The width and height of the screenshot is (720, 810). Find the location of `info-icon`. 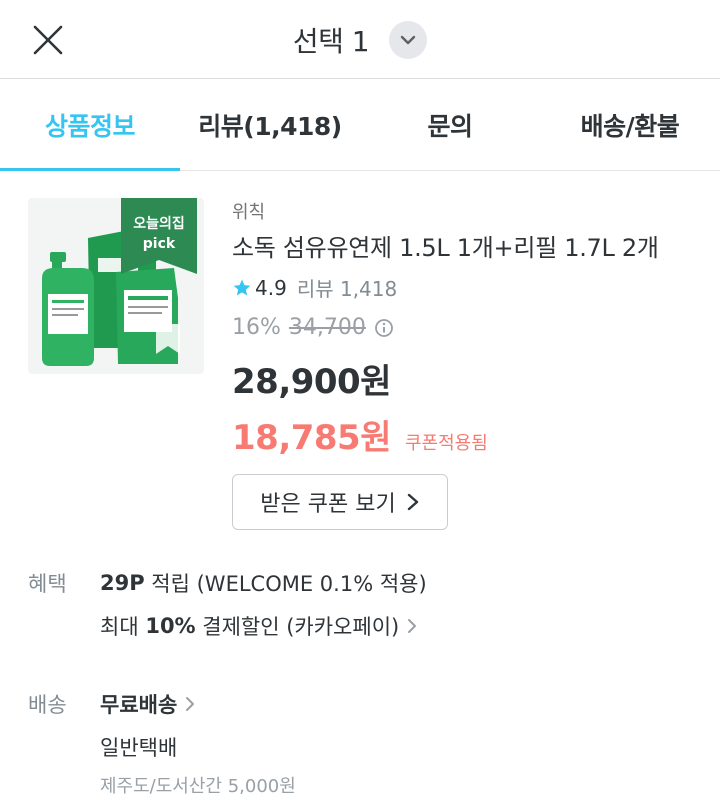

info-icon is located at coordinates (384, 328).